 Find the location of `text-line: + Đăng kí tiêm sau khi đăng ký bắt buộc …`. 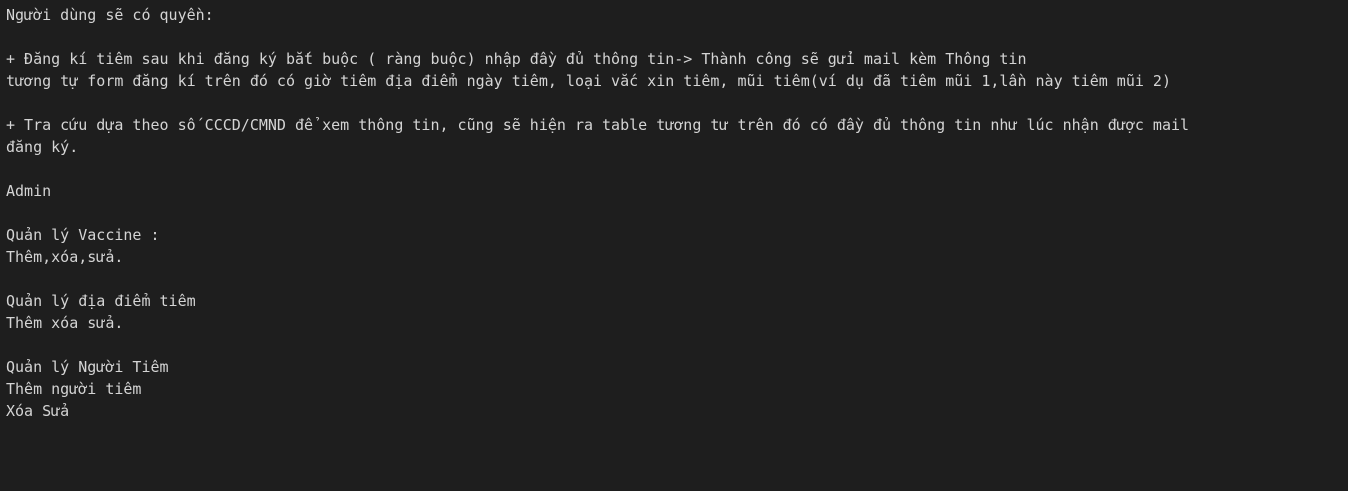

text-line: + Đăng kí tiêm sau khi đăng ký bắt buộc … is located at coordinates (516, 59).